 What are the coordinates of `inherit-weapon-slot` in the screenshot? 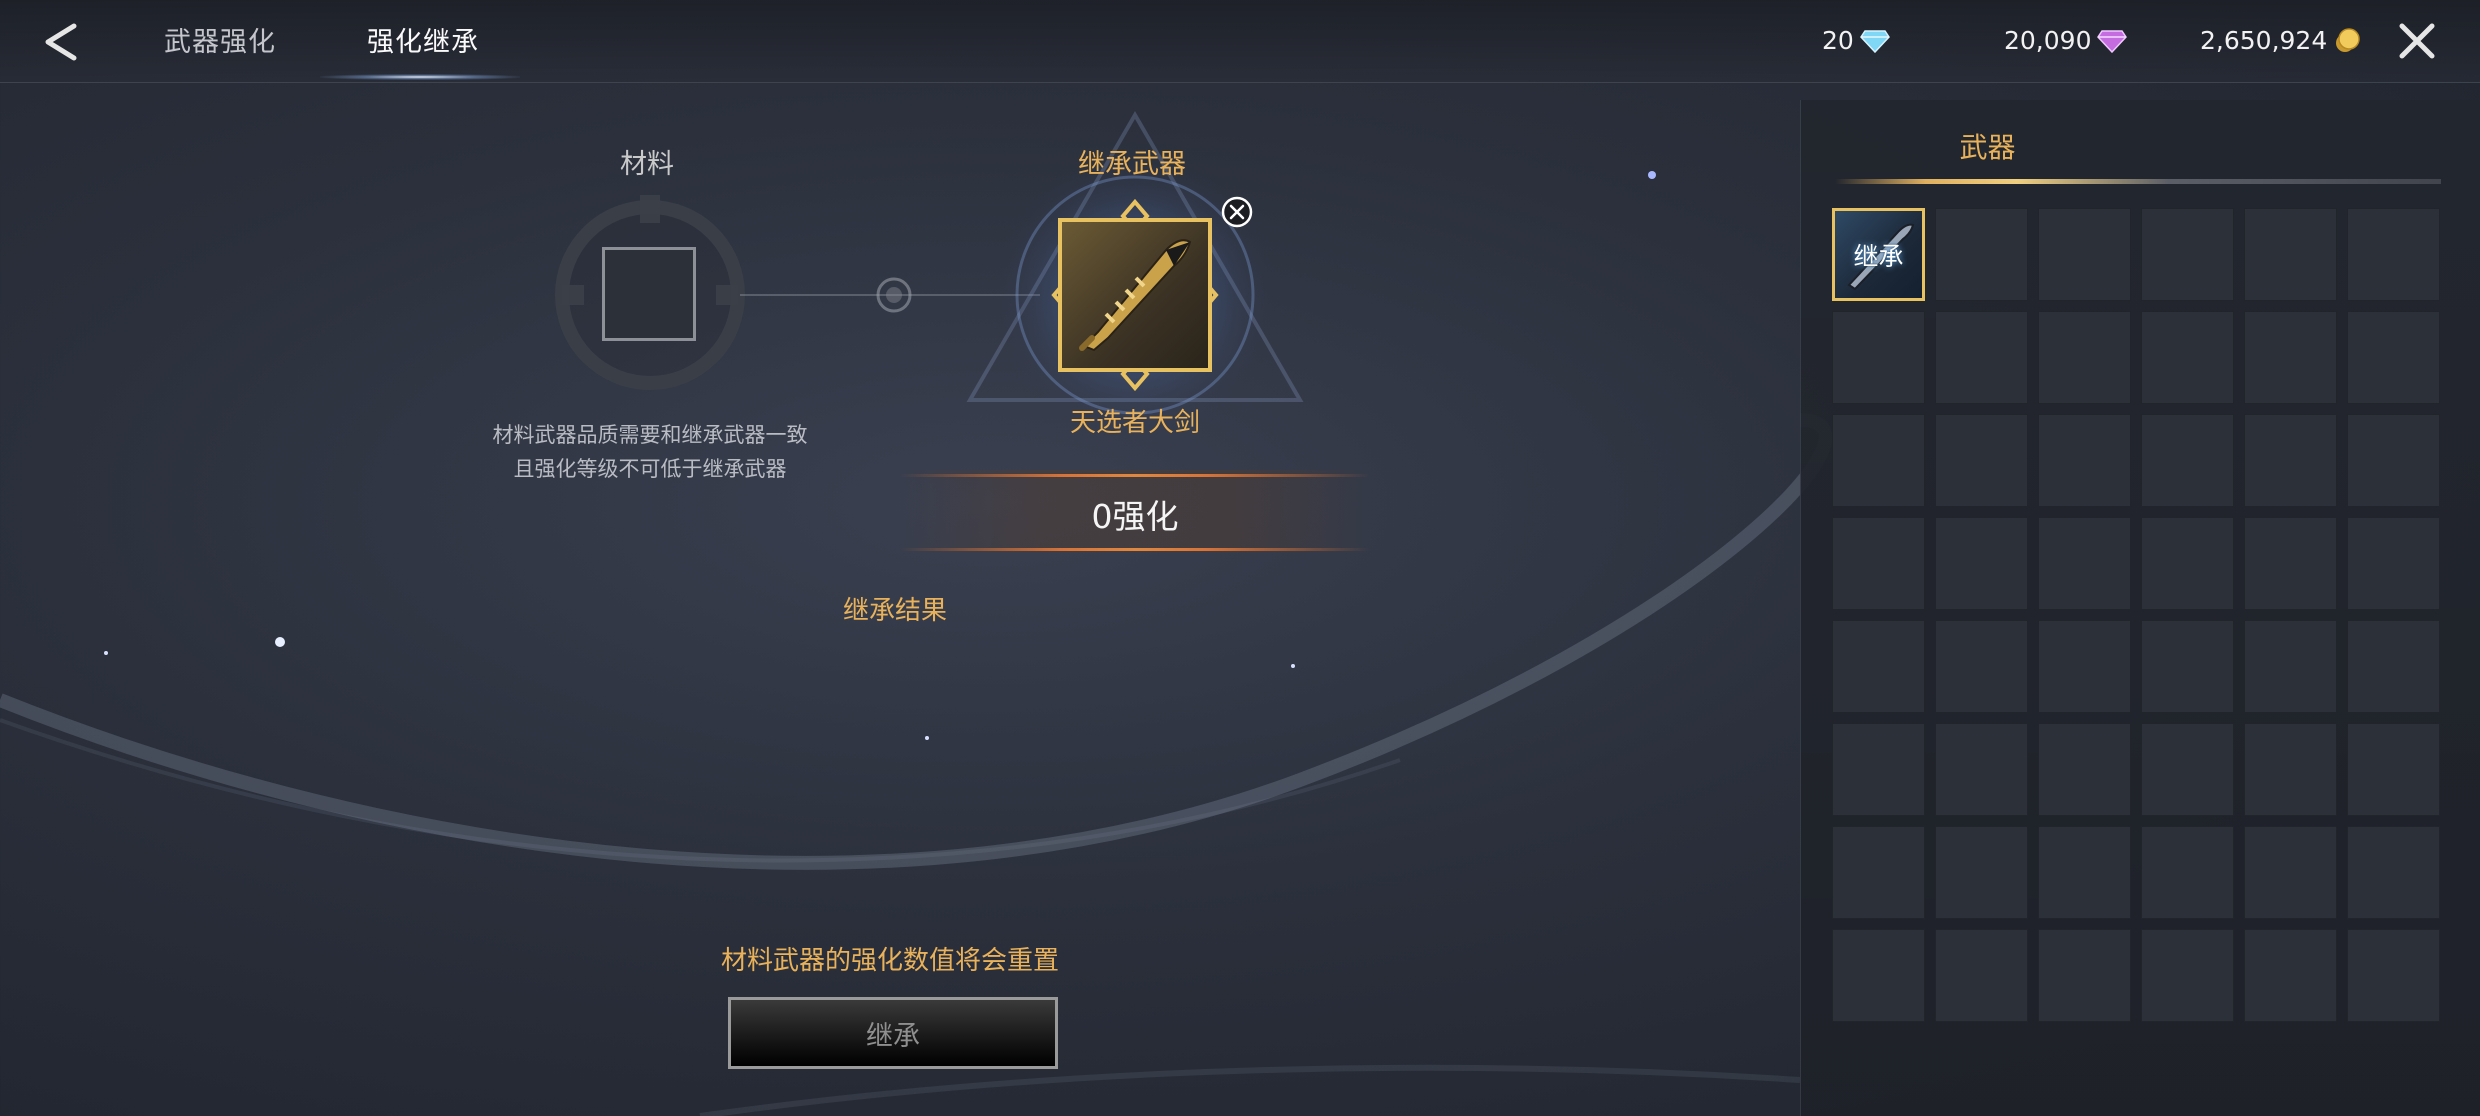 It's located at (1135, 295).